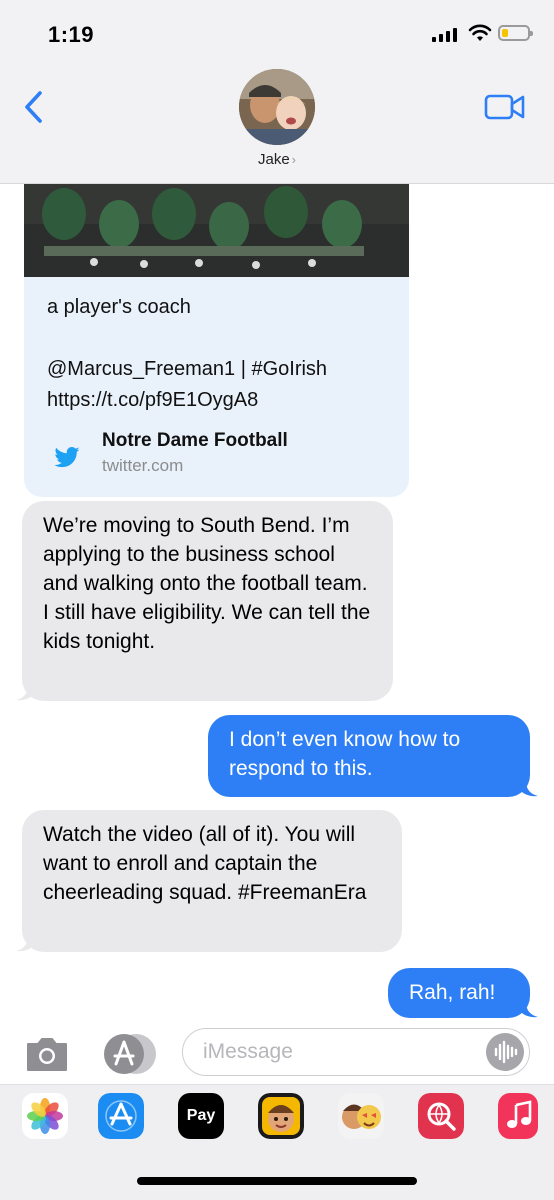 This screenshot has height=1200, width=554. What do you see at coordinates (361, 1116) in the screenshot?
I see `animoji-stickers-icon` at bounding box center [361, 1116].